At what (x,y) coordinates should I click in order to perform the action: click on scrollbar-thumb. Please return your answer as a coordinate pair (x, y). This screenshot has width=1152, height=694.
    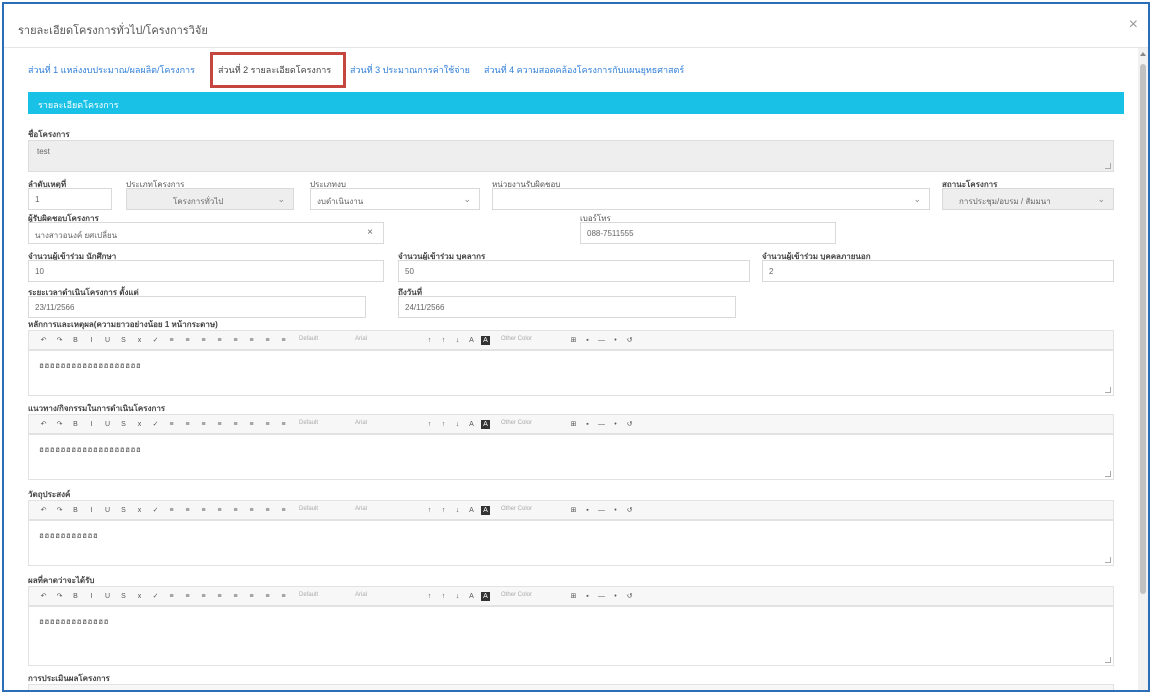
    Looking at the image, I should click on (1143, 329).